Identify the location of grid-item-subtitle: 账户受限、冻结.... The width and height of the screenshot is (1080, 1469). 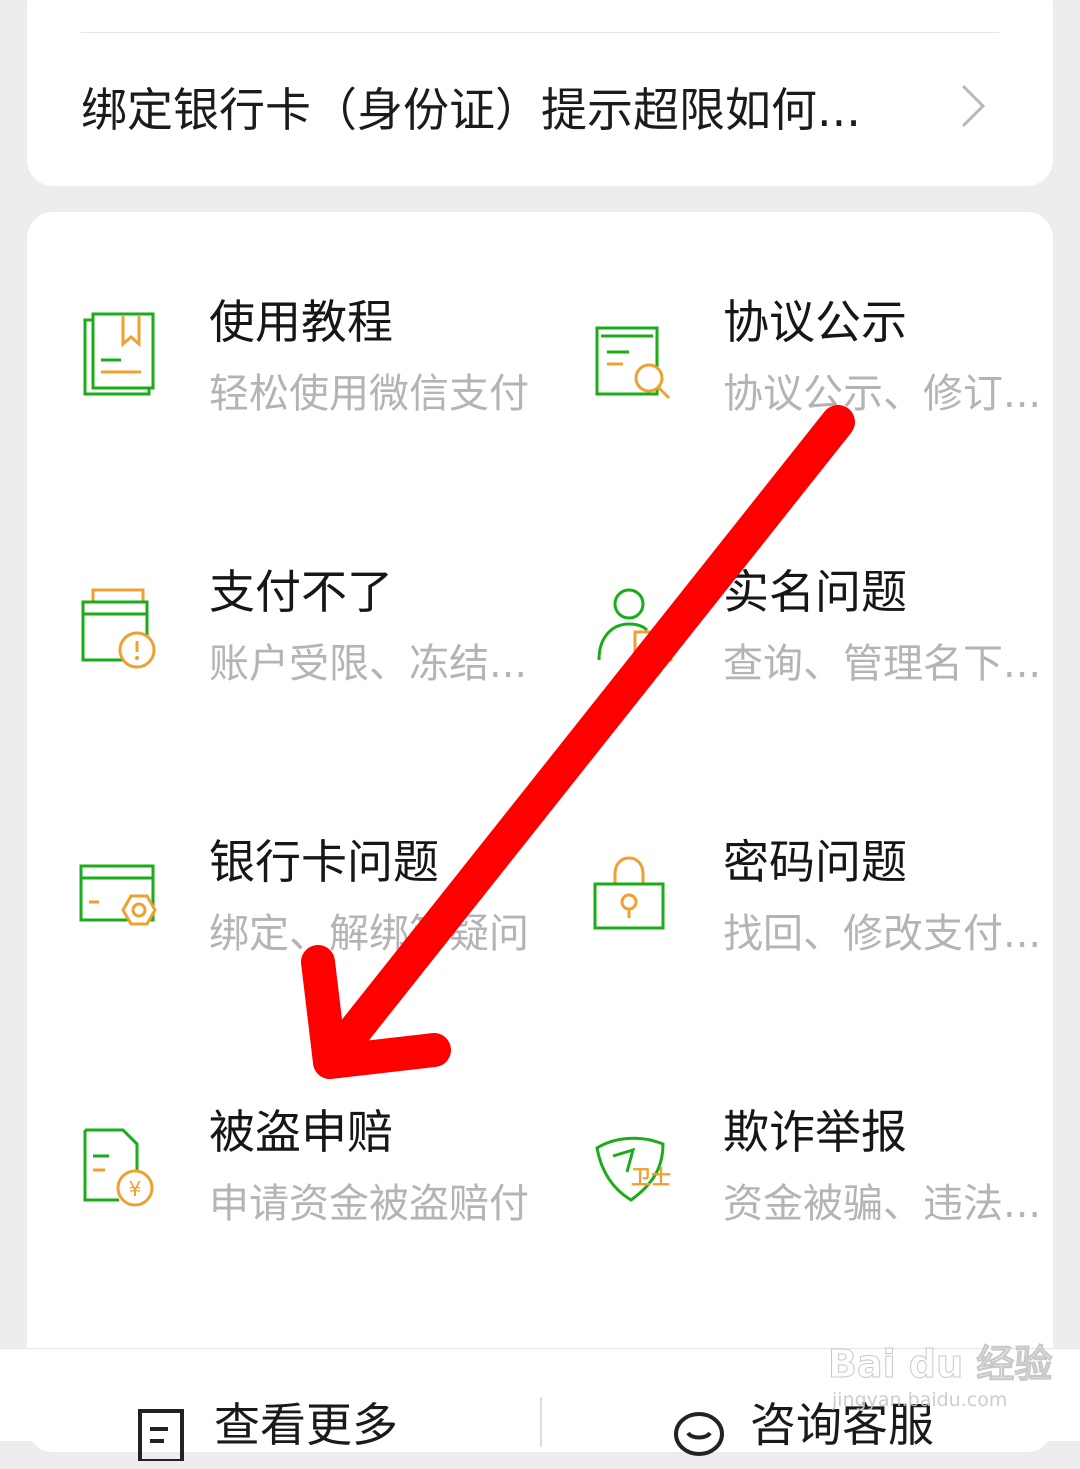
(368, 664).